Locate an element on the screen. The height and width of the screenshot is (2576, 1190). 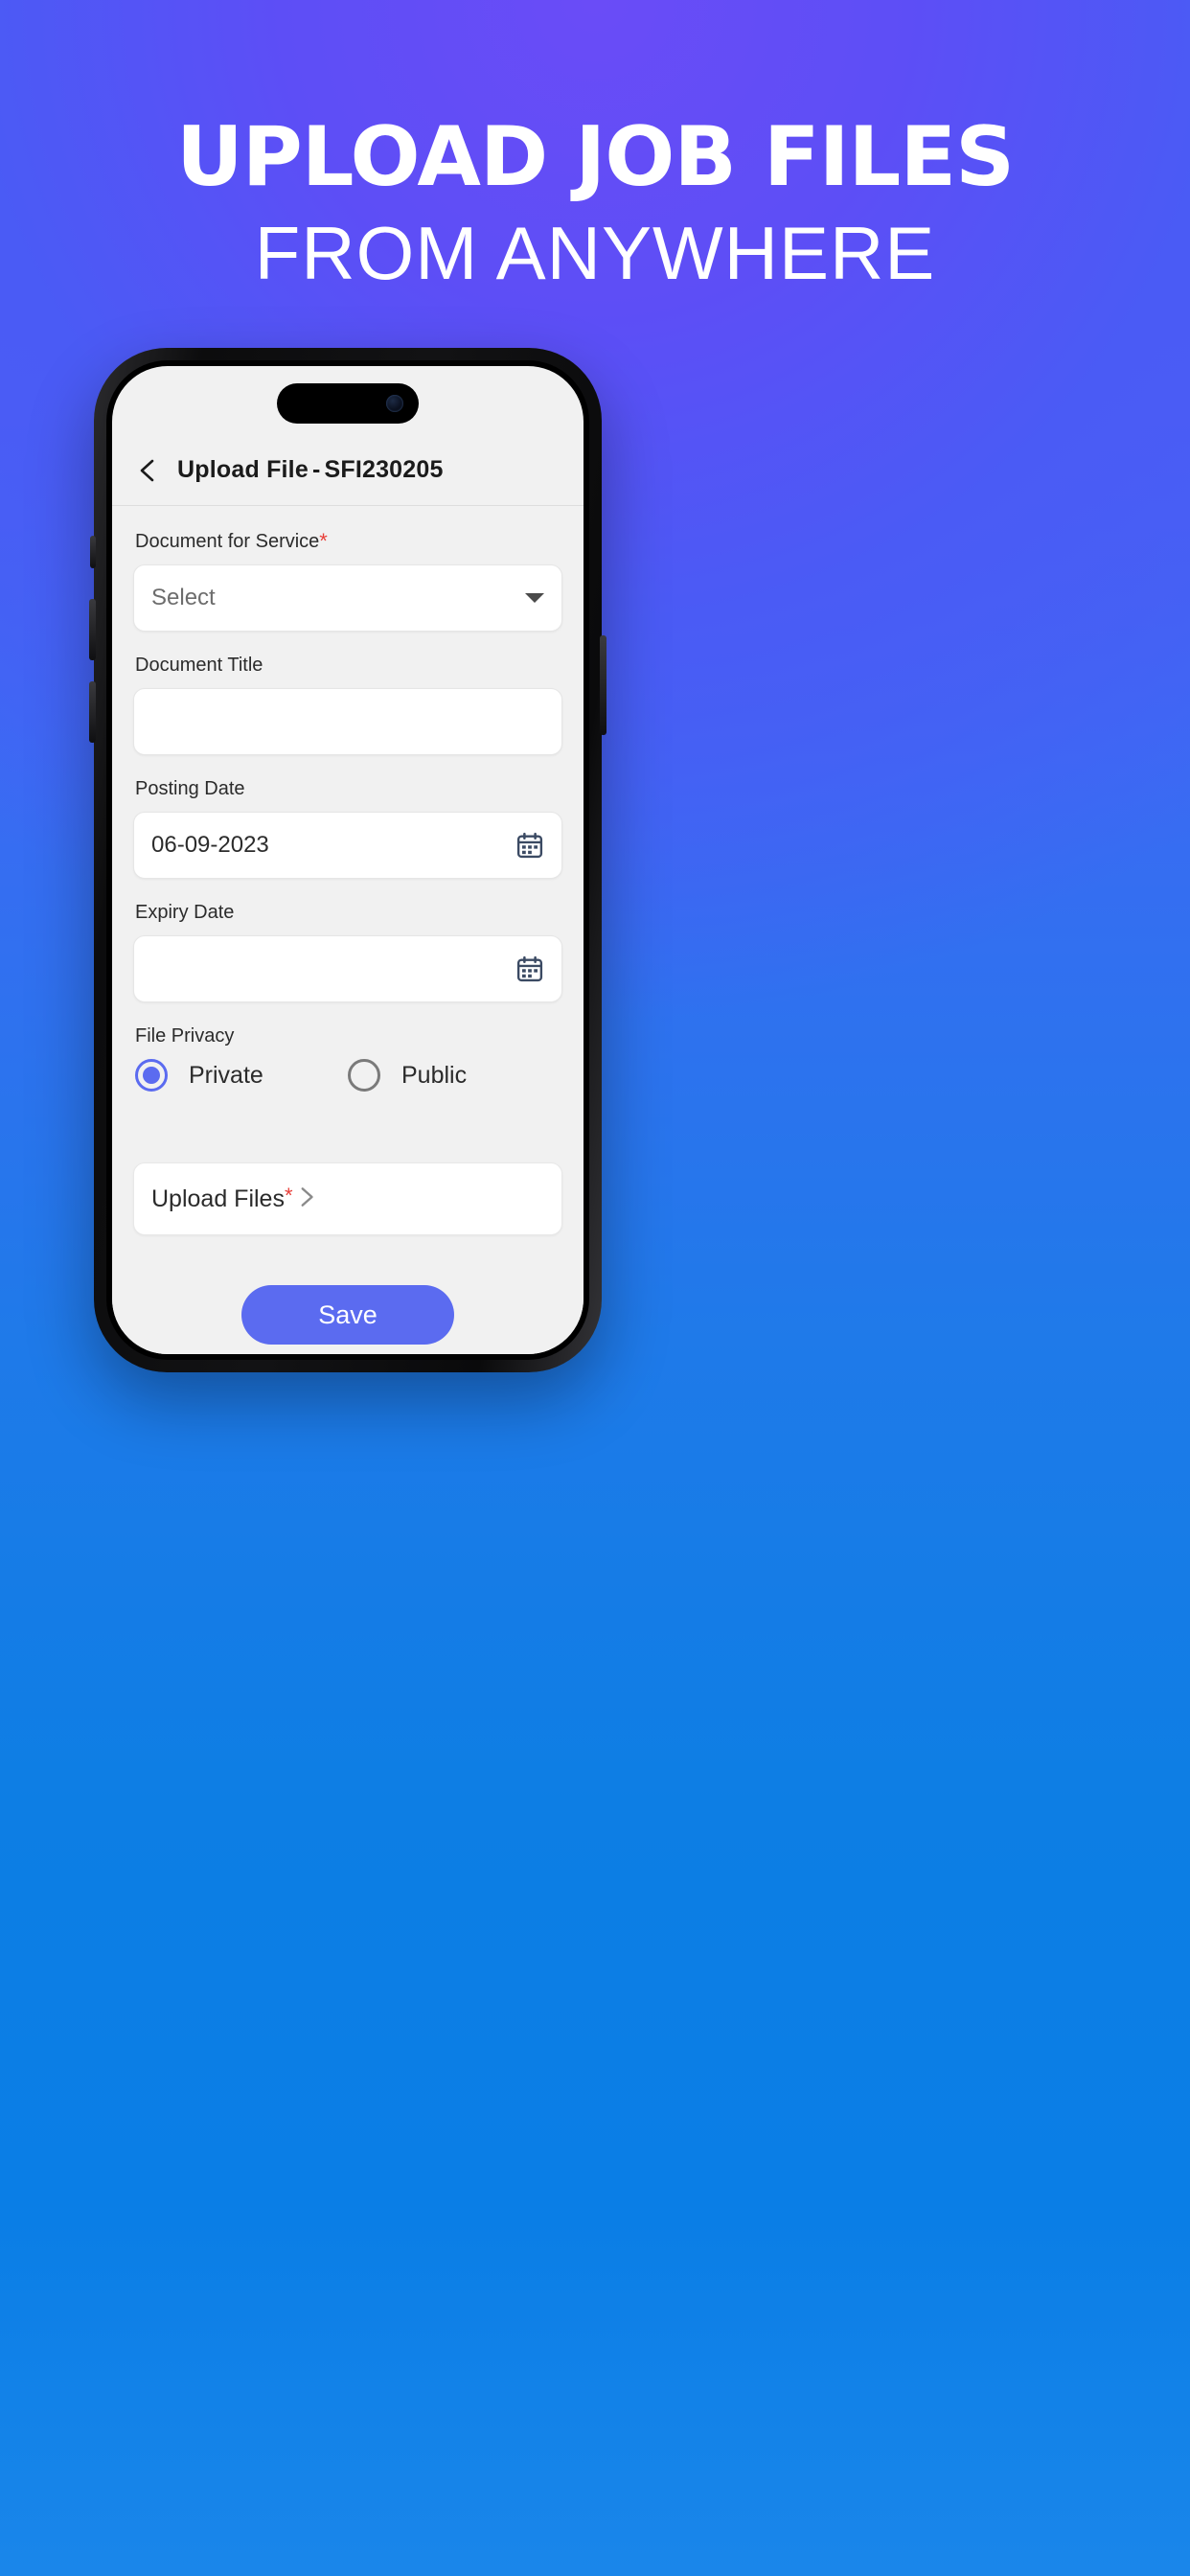
page-title: Upload File - SFI230205 is located at coordinates (311, 470).